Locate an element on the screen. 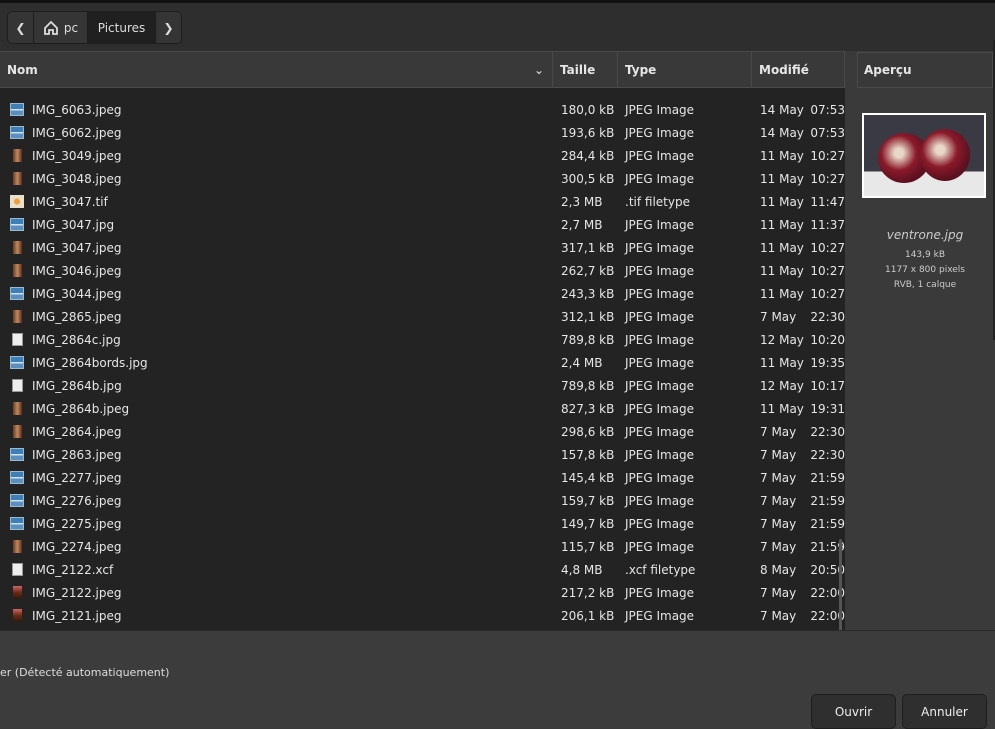 This screenshot has height=729, width=995. file-name: IMG_3049.jpeg is located at coordinates (77, 155).